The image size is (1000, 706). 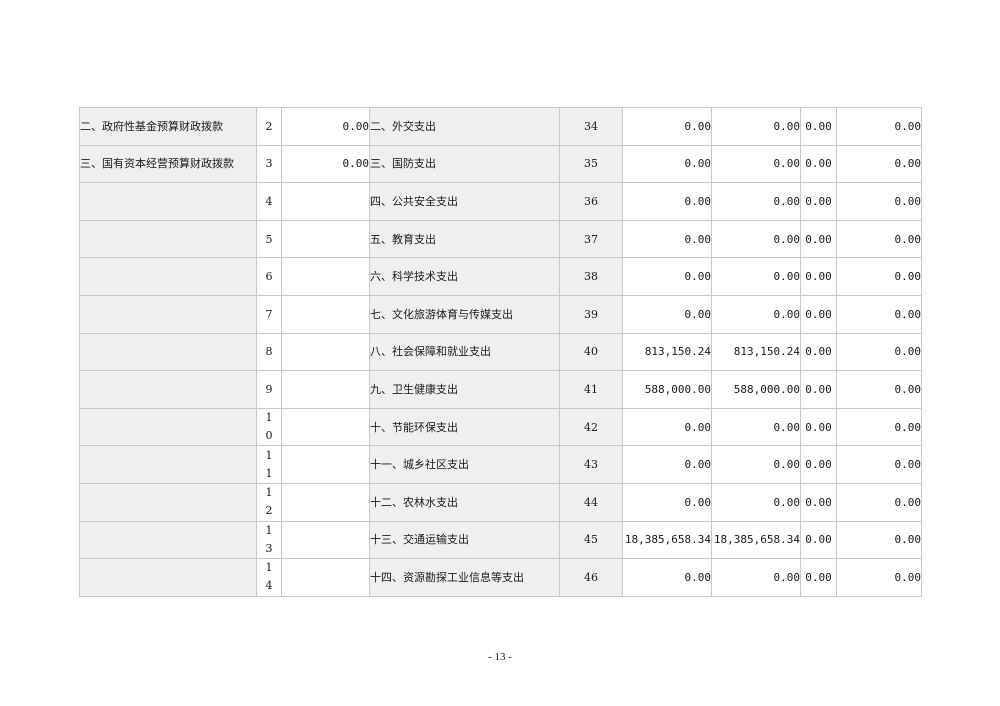 What do you see at coordinates (464, 126) in the screenshot?
I see `expenditure-item-name: 二、外交支出` at bounding box center [464, 126].